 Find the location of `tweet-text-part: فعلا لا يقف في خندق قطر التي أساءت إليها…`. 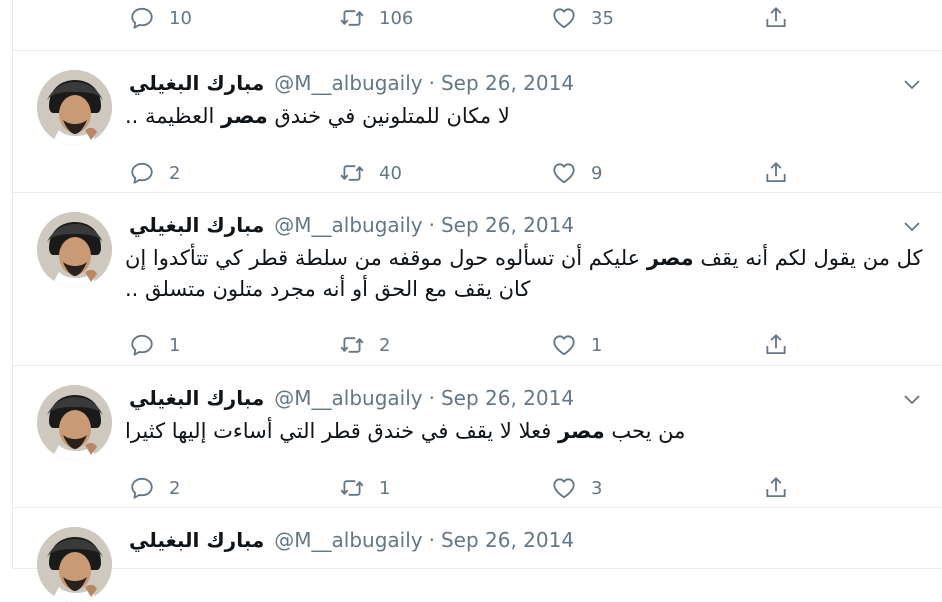

tweet-text-part: فعلا لا يقف في خندق قطر التي أساءت إليها… is located at coordinates (341, 431).